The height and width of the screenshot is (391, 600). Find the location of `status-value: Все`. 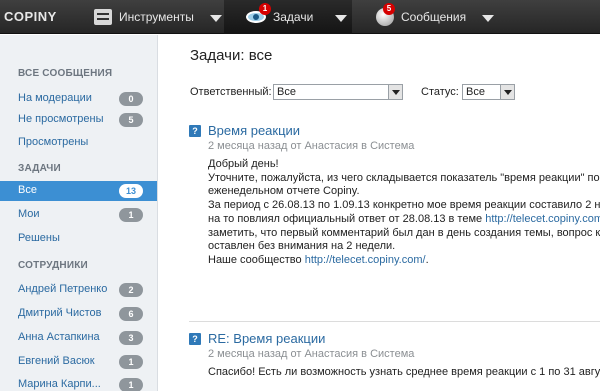

status-value: Все is located at coordinates (475, 92).